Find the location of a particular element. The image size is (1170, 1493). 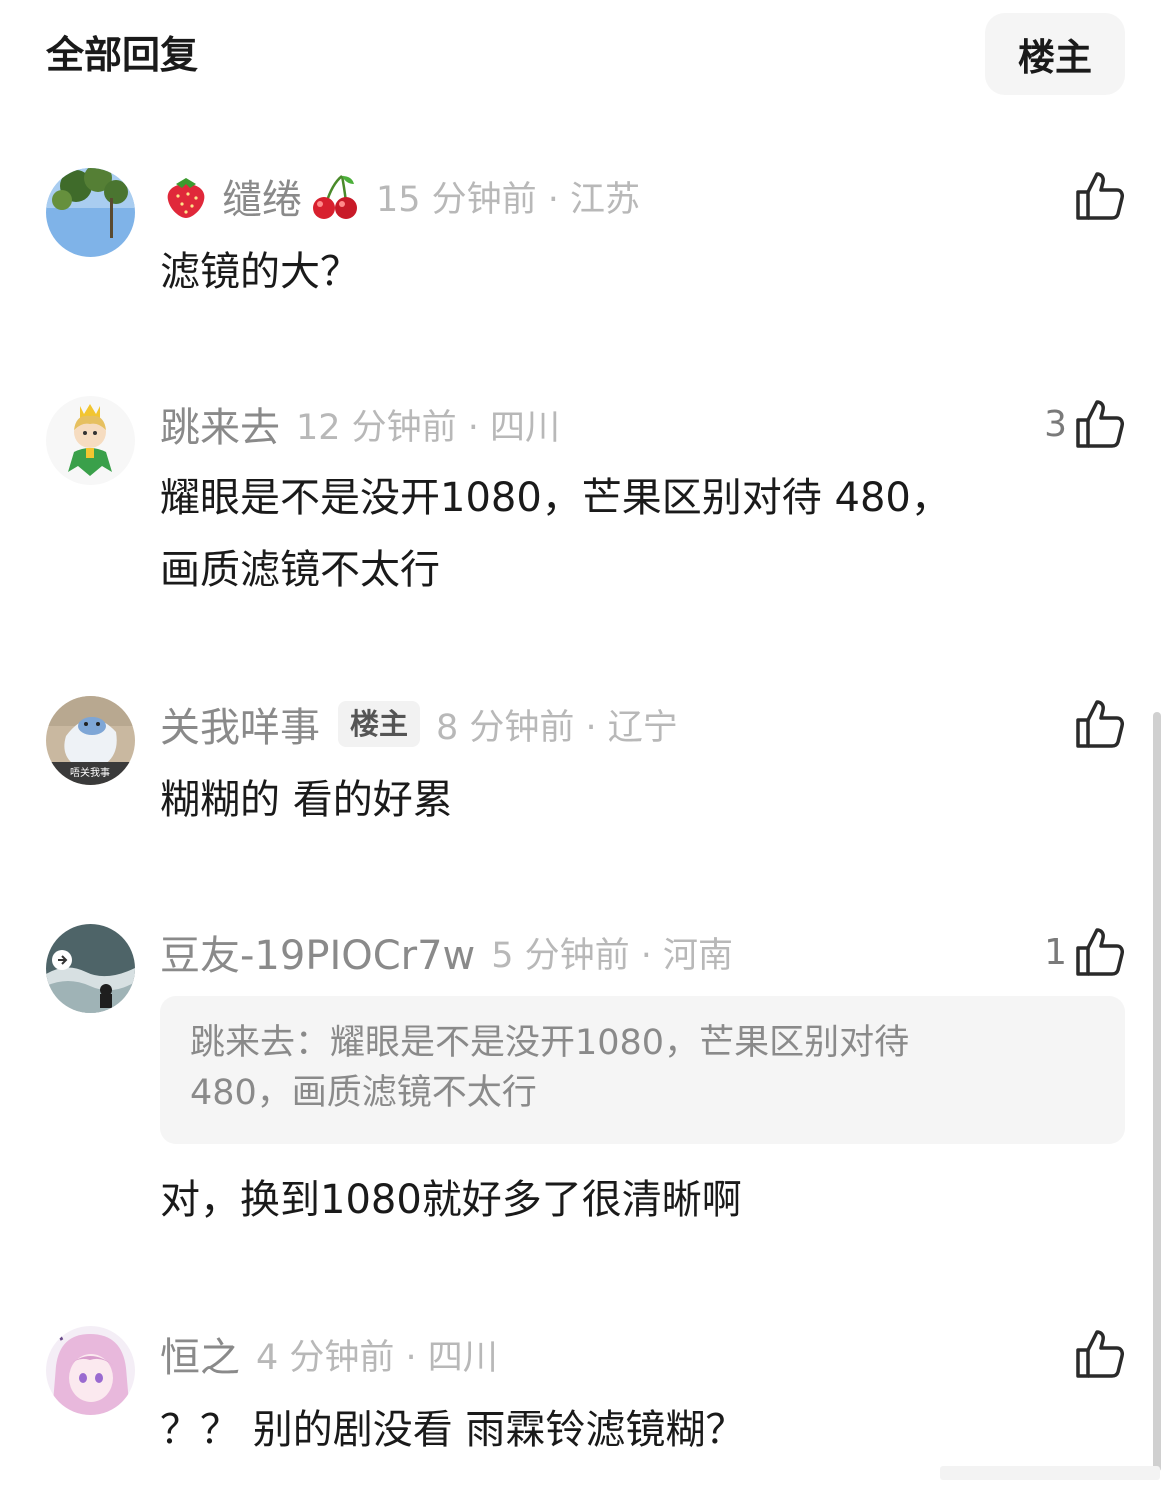

quoted-reply-line: 跳来去：耀眼是不是没开1080，芒果区别对待 is located at coordinates (550, 1043).